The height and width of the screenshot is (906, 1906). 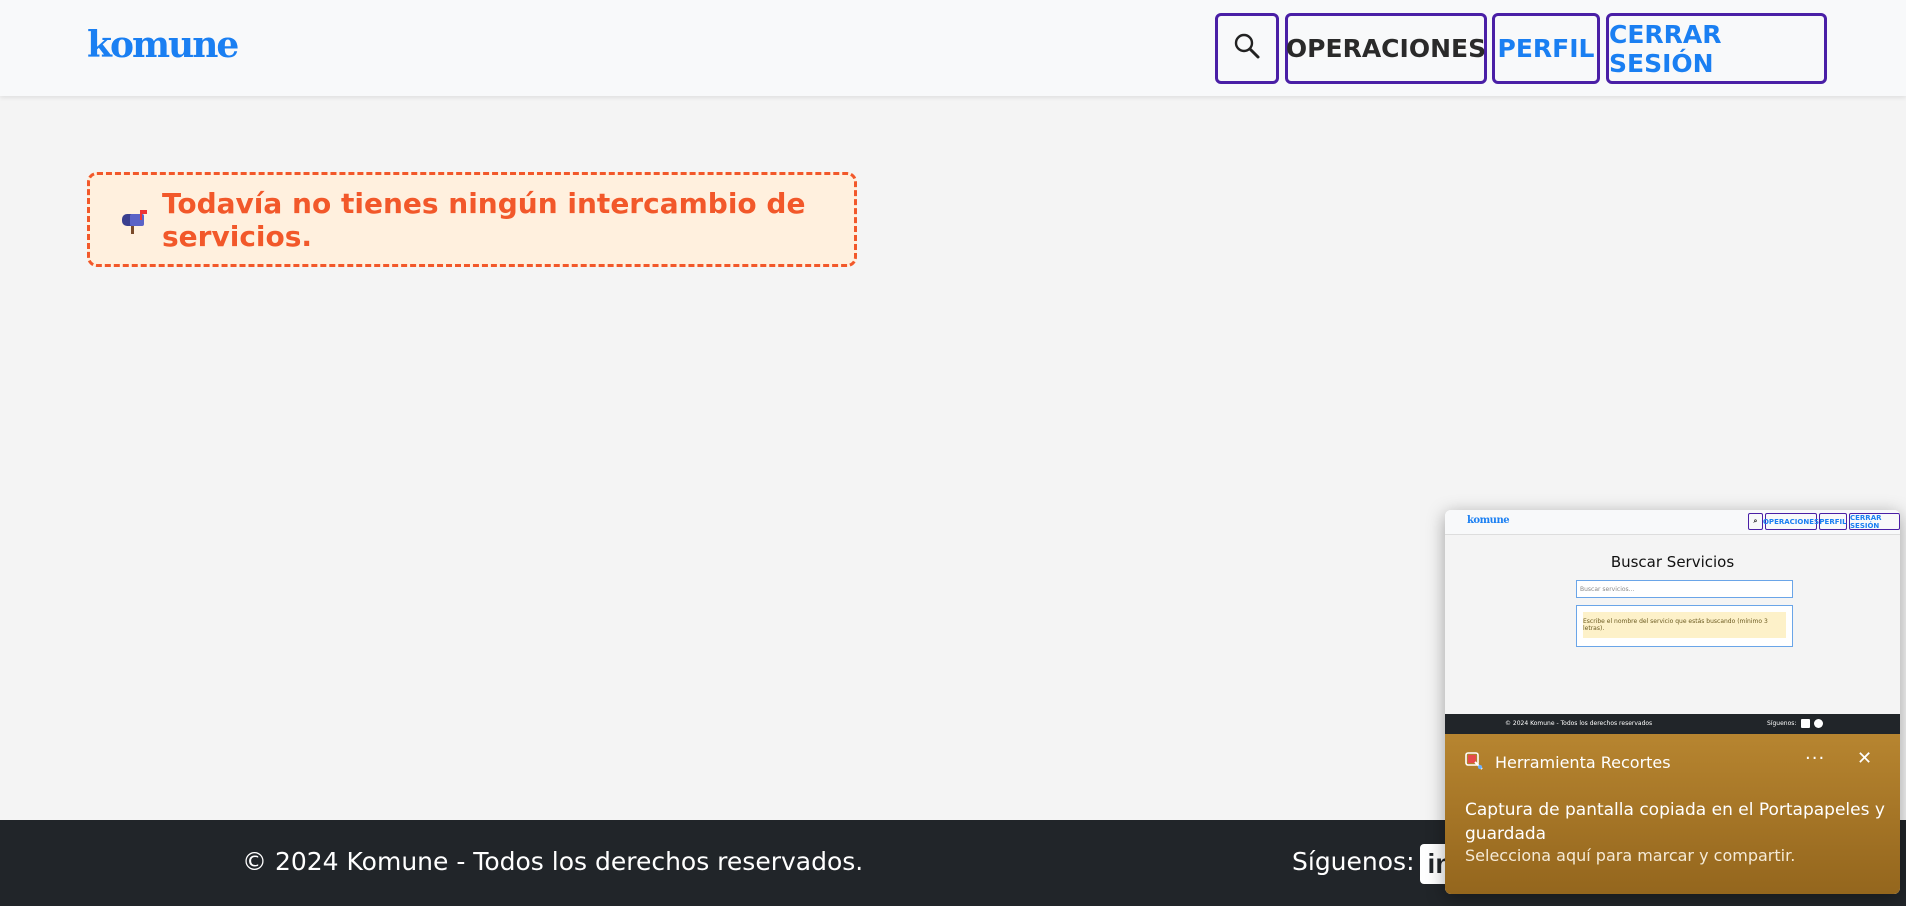 What do you see at coordinates (1815, 758) in the screenshot?
I see `more-options-button: ···` at bounding box center [1815, 758].